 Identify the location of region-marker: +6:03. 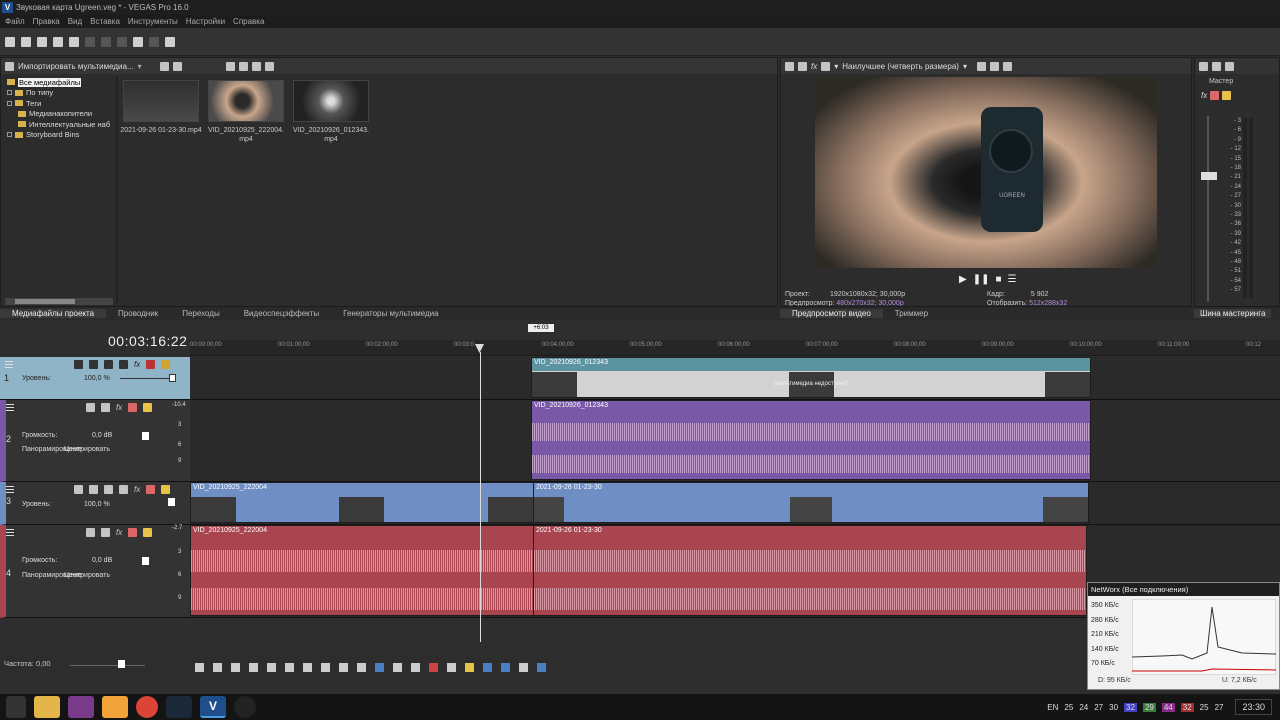
(541, 328).